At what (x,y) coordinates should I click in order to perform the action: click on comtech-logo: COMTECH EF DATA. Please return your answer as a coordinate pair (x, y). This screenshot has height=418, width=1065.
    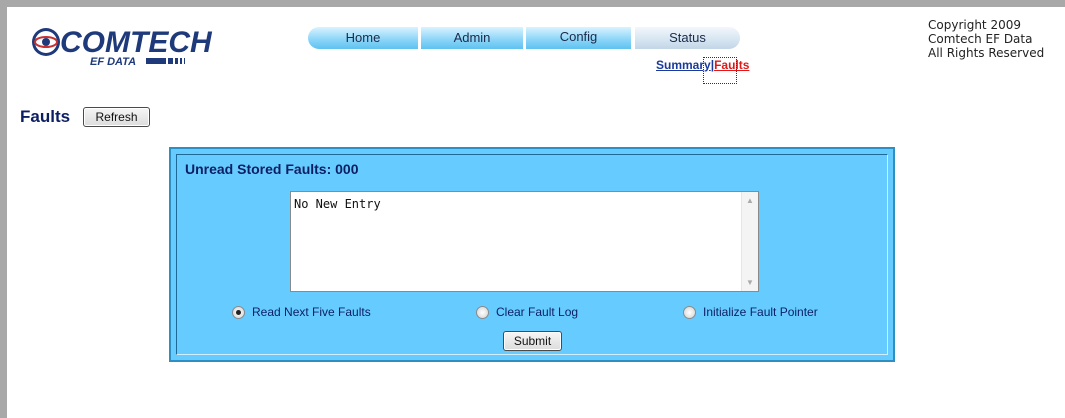
    Looking at the image, I should click on (126, 46).